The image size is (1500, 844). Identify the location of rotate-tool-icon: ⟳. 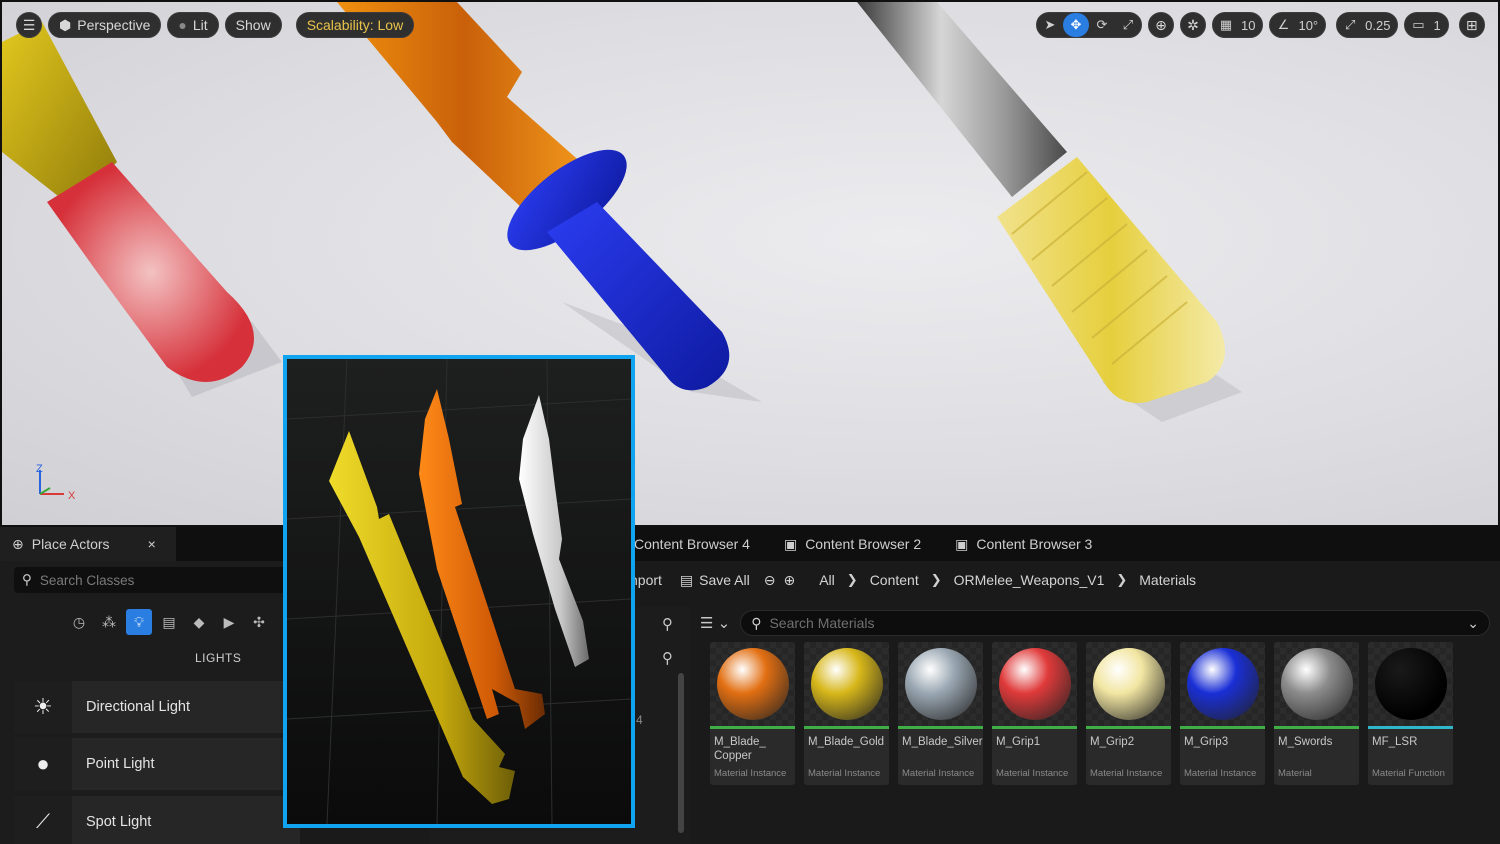
(1102, 25).